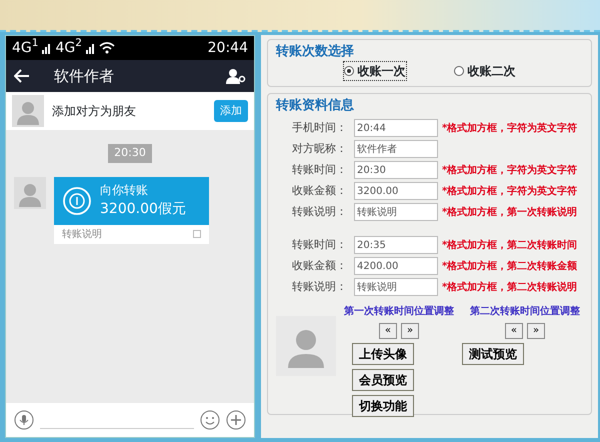  What do you see at coordinates (77, 201) in the screenshot?
I see `transfer-icon` at bounding box center [77, 201].